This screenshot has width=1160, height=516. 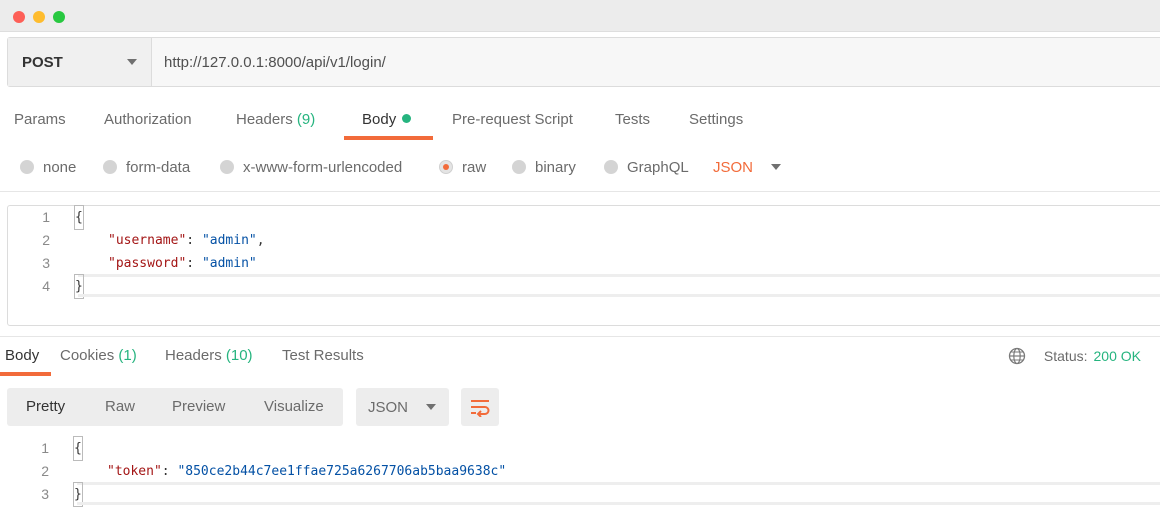 I want to click on radio-selected-icon, so click(x=446, y=167).